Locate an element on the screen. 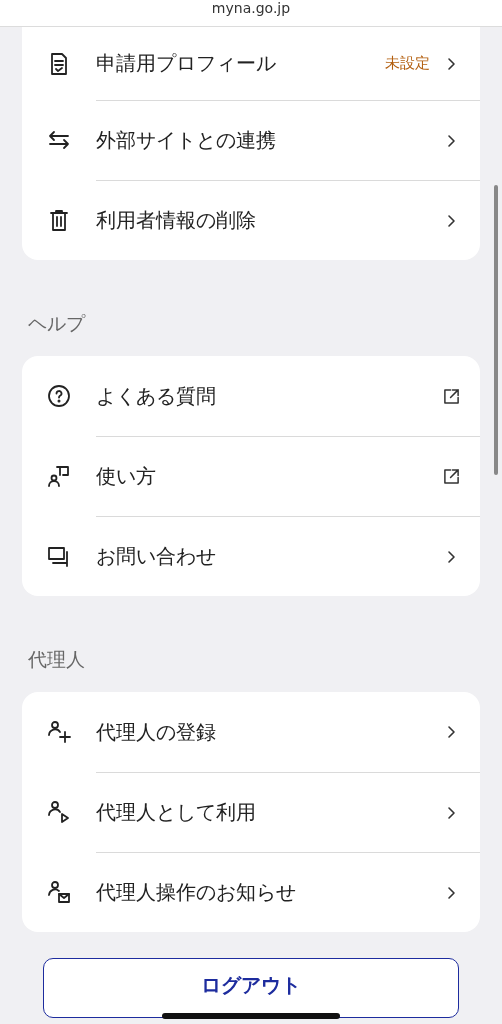 Image resolution: width=502 pixels, height=1024 pixels. logout-button: ログアウト is located at coordinates (251, 988).